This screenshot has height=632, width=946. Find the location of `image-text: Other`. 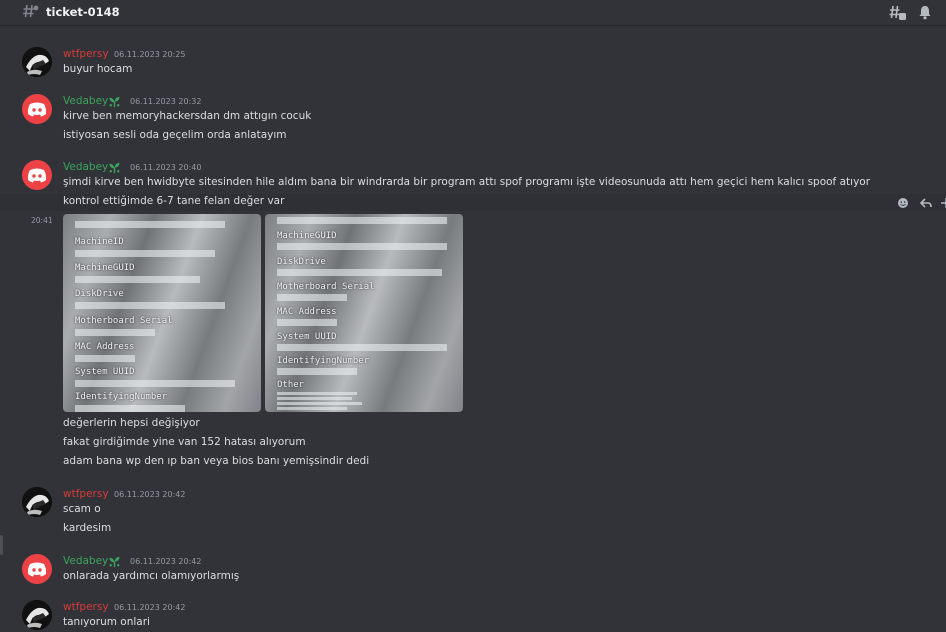

image-text: Other is located at coordinates (291, 385).